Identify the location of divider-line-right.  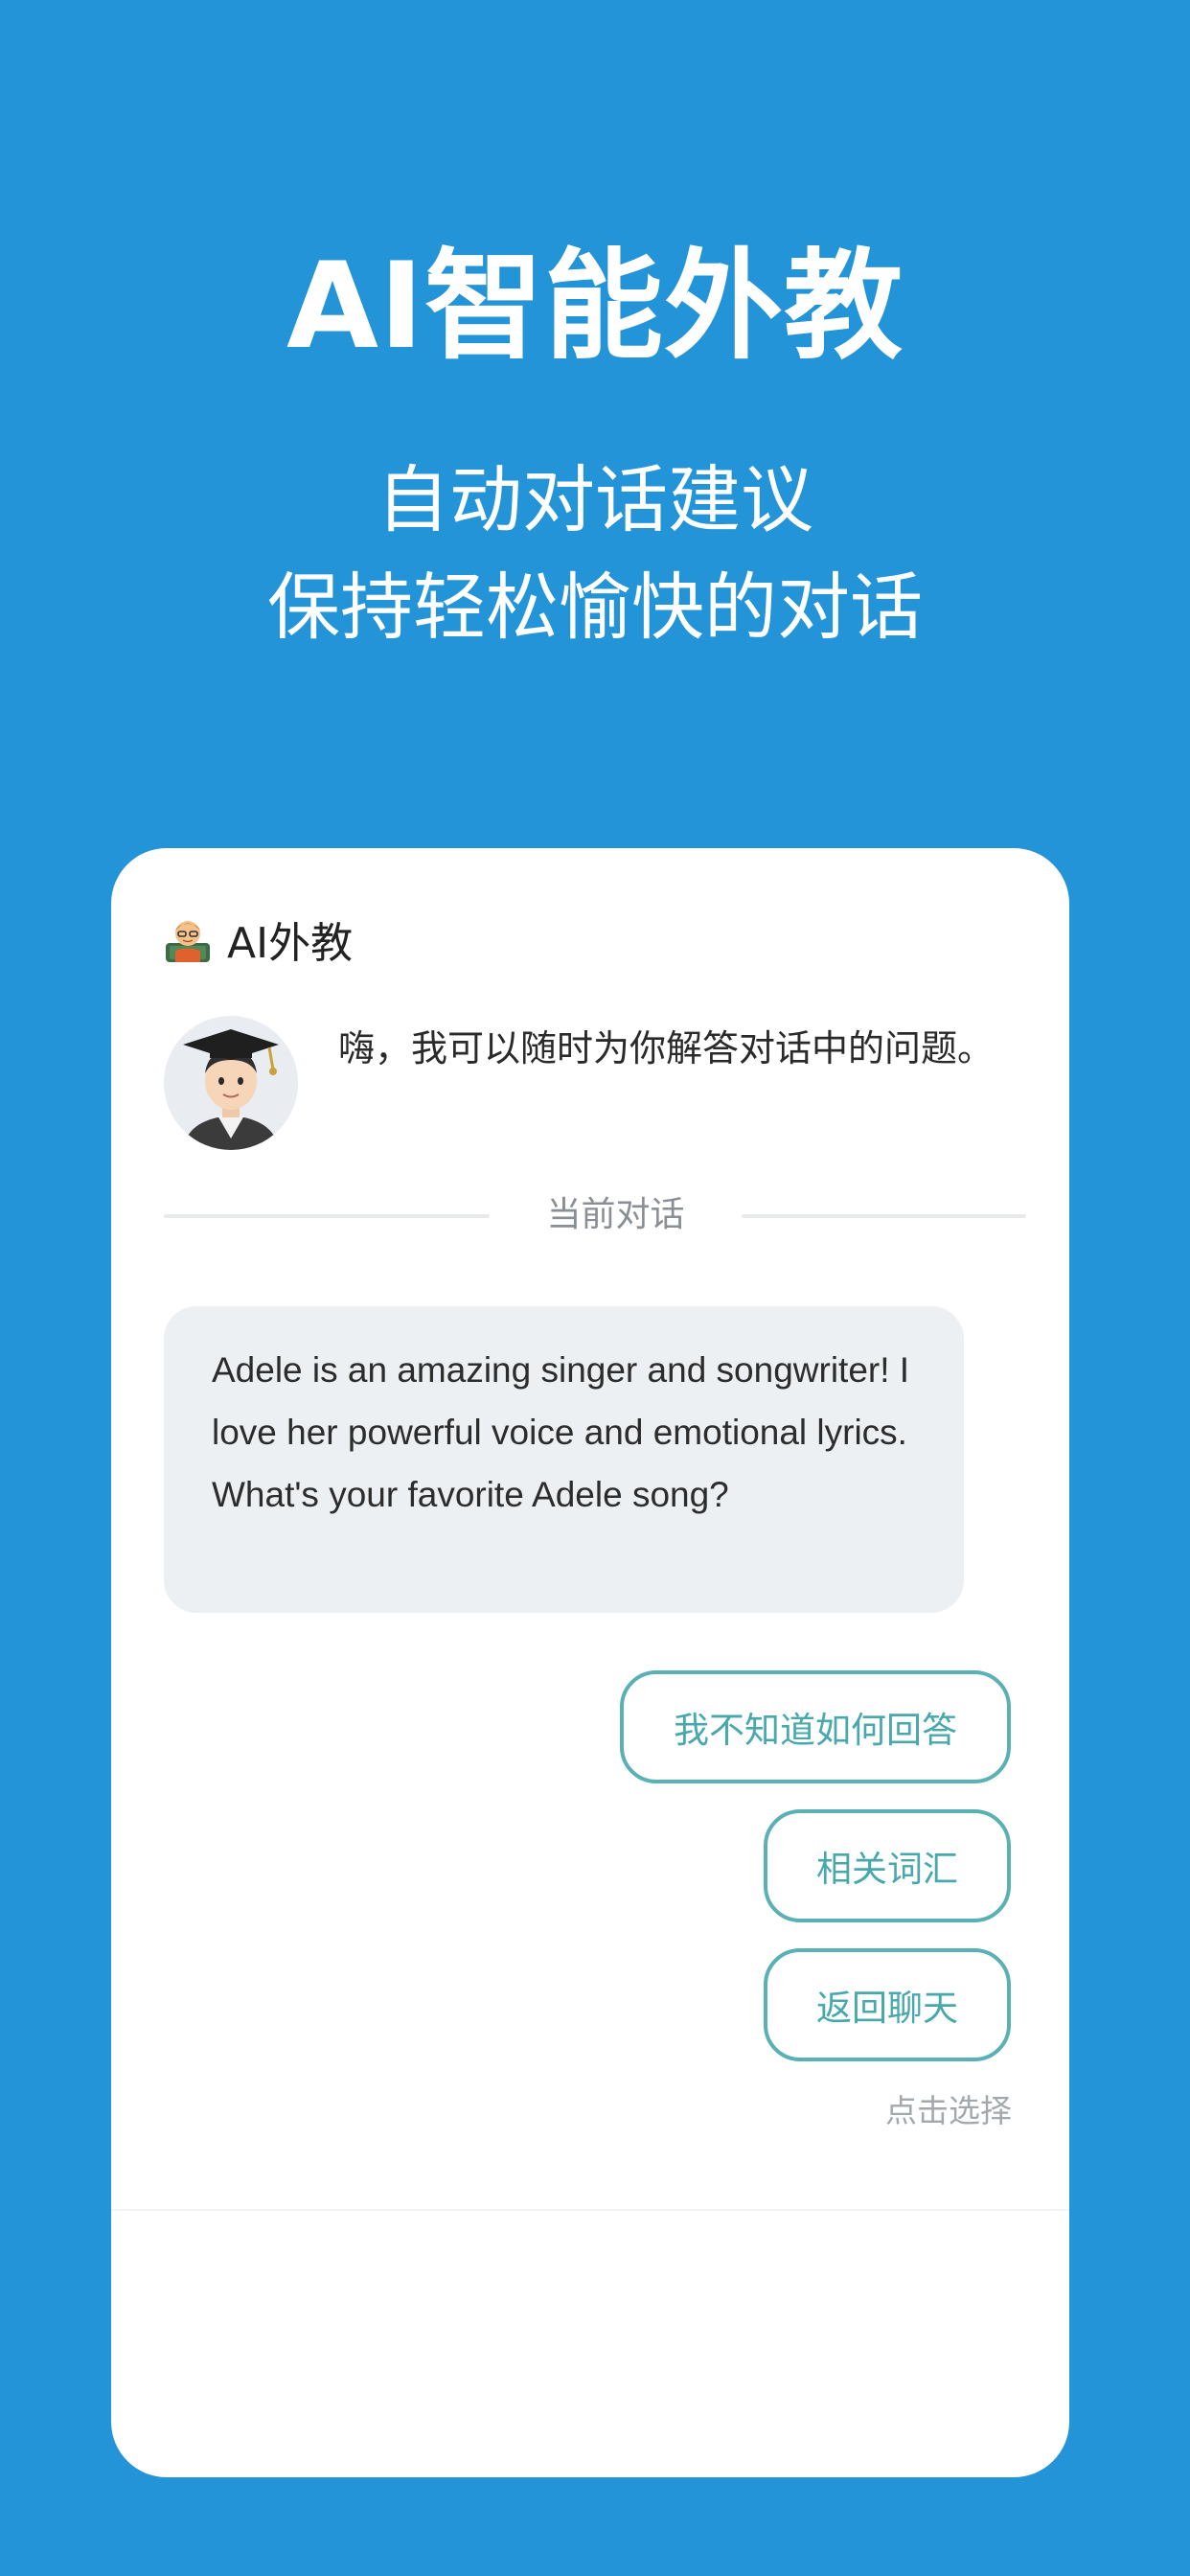
(884, 1216).